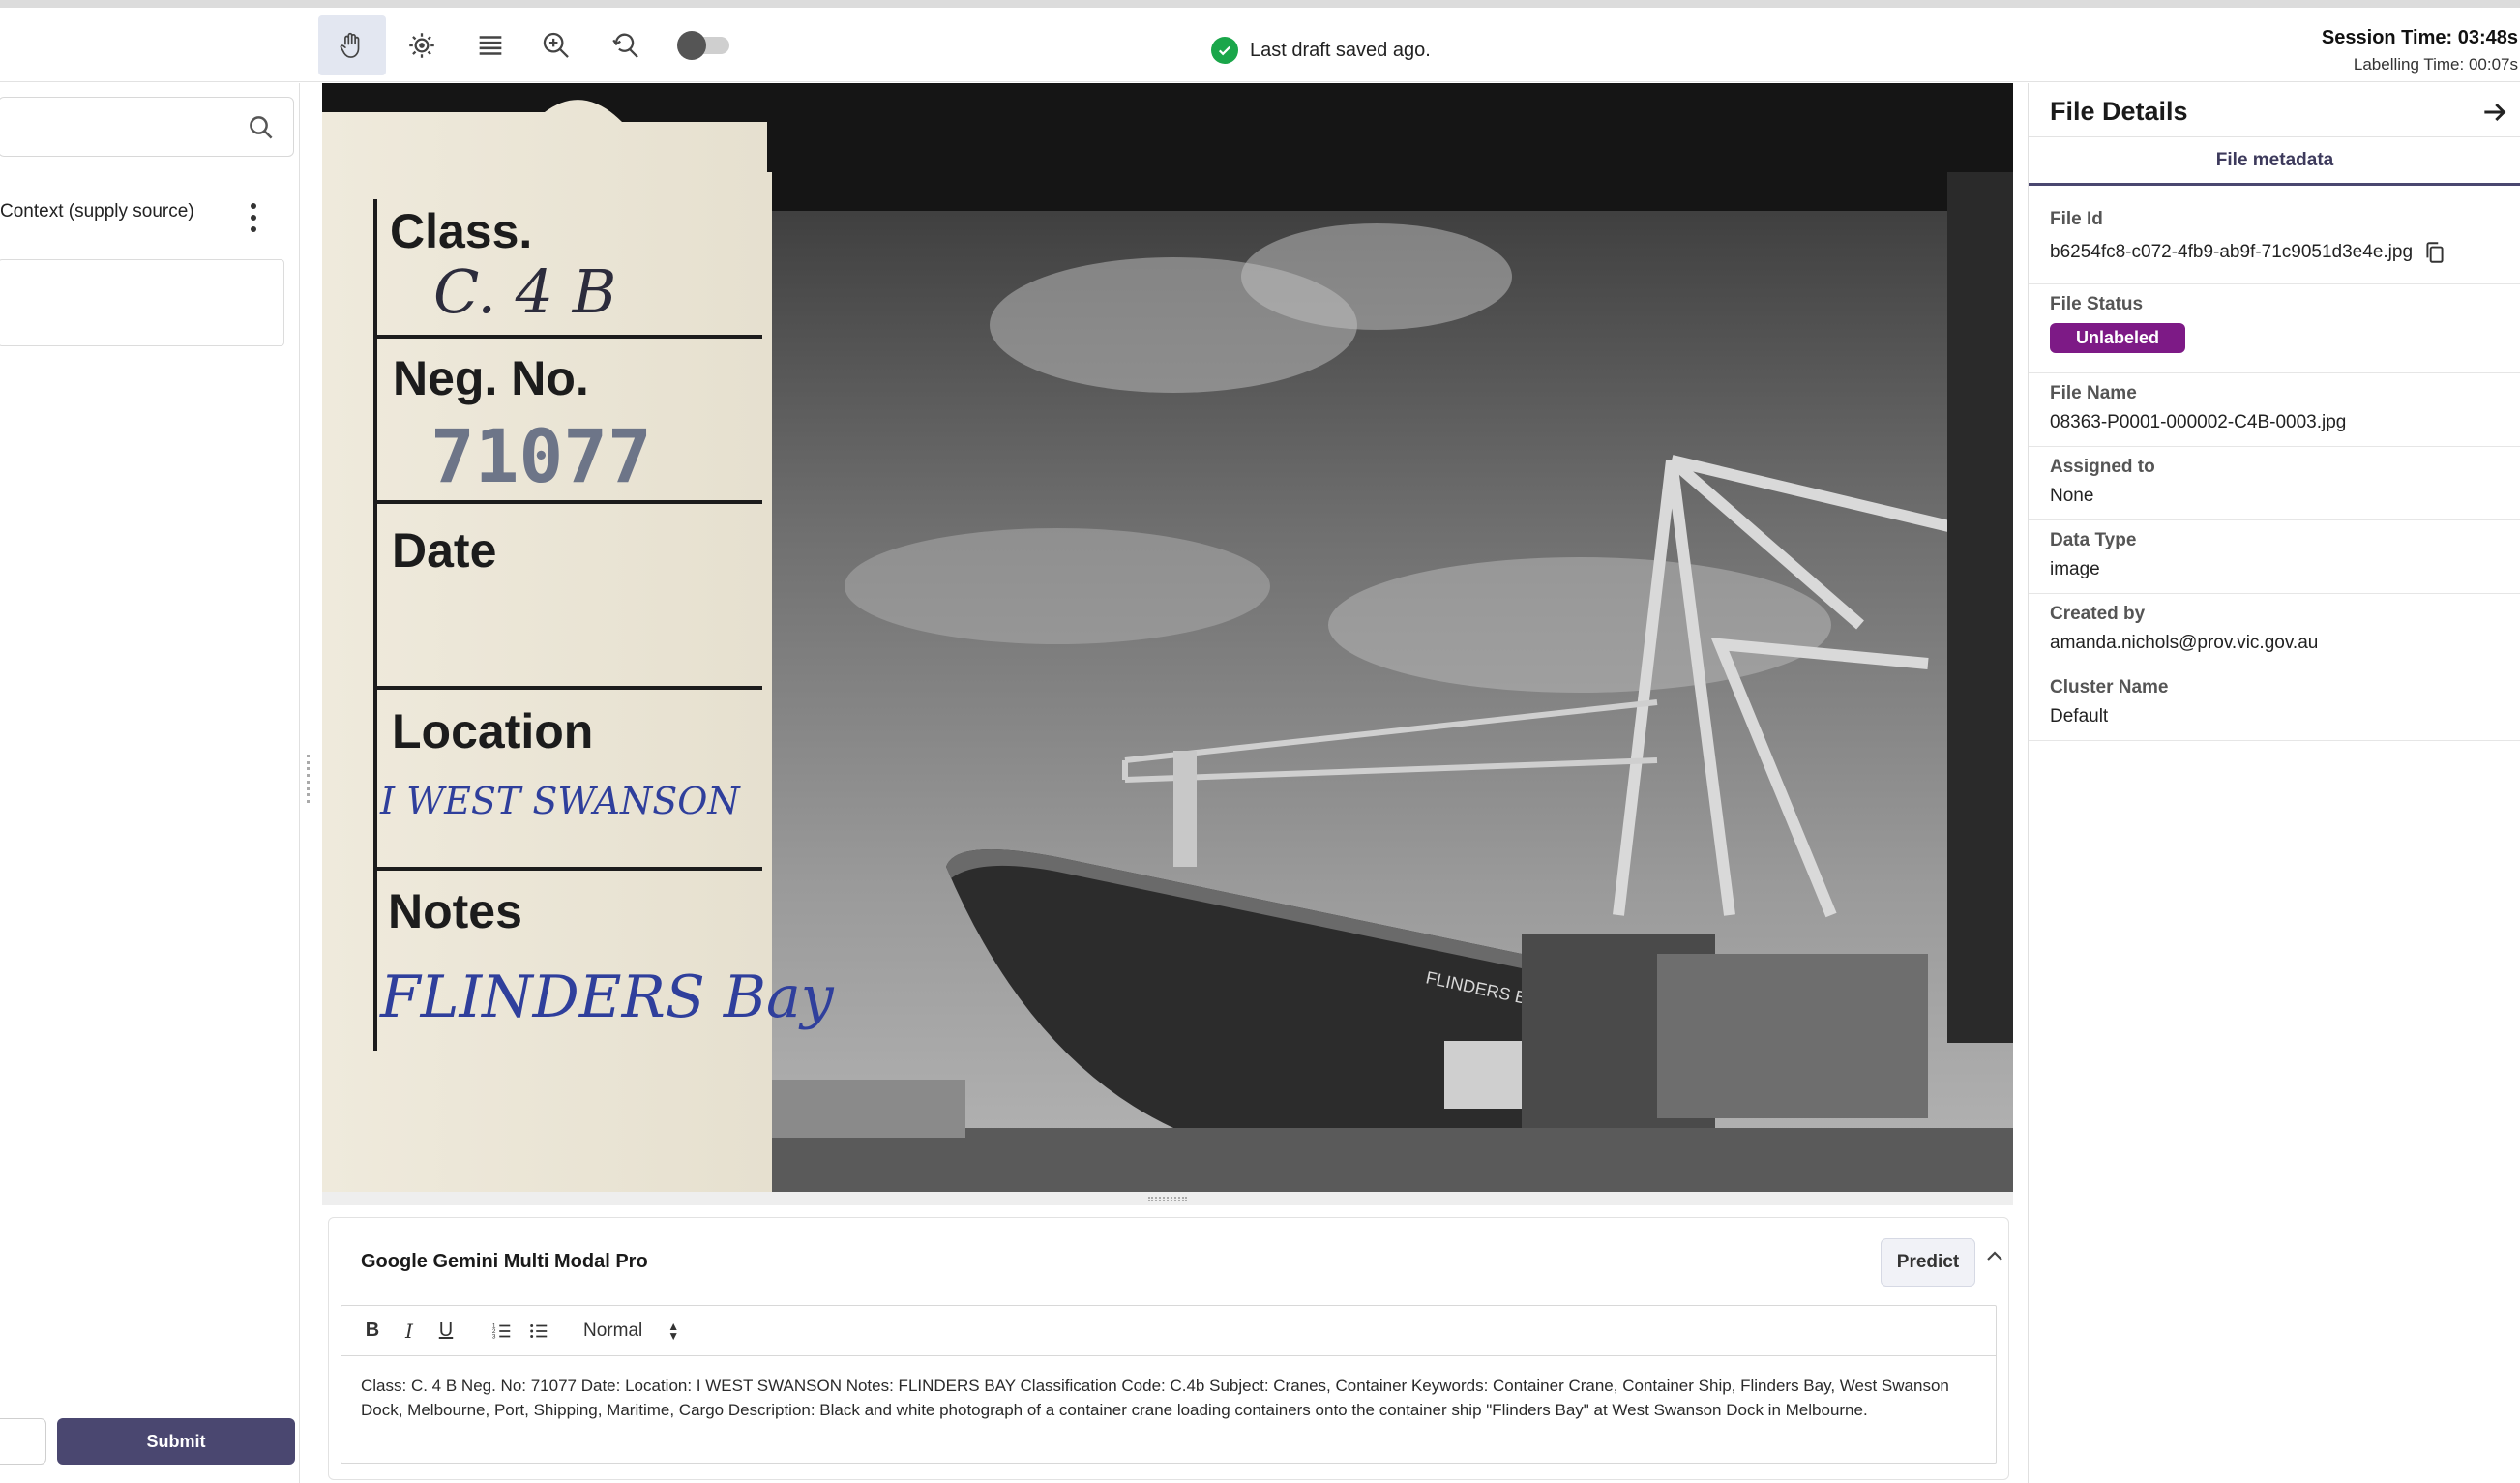 The image size is (2520, 1483). What do you see at coordinates (410, 1332) in the screenshot?
I see `italic-icon: I` at bounding box center [410, 1332].